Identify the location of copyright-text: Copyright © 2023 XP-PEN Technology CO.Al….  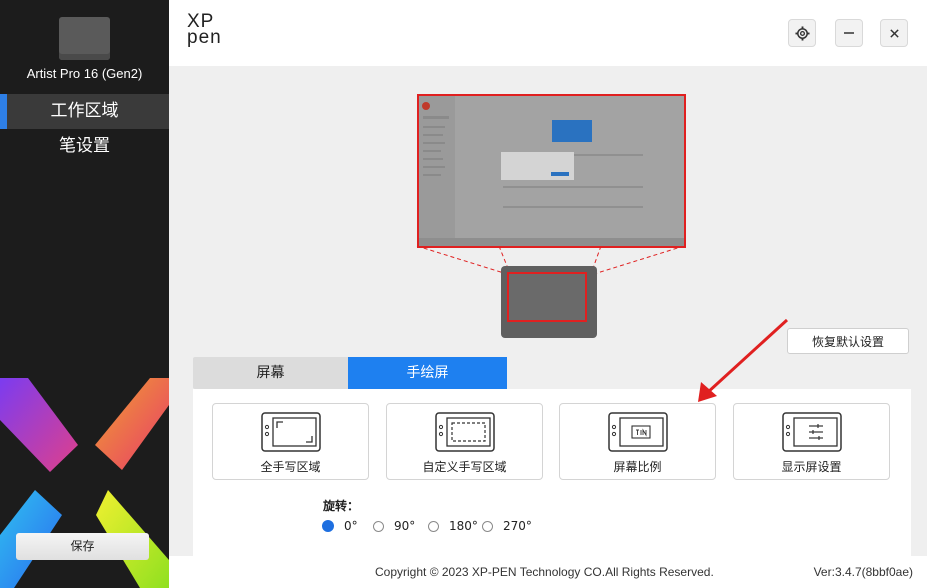
(544, 572).